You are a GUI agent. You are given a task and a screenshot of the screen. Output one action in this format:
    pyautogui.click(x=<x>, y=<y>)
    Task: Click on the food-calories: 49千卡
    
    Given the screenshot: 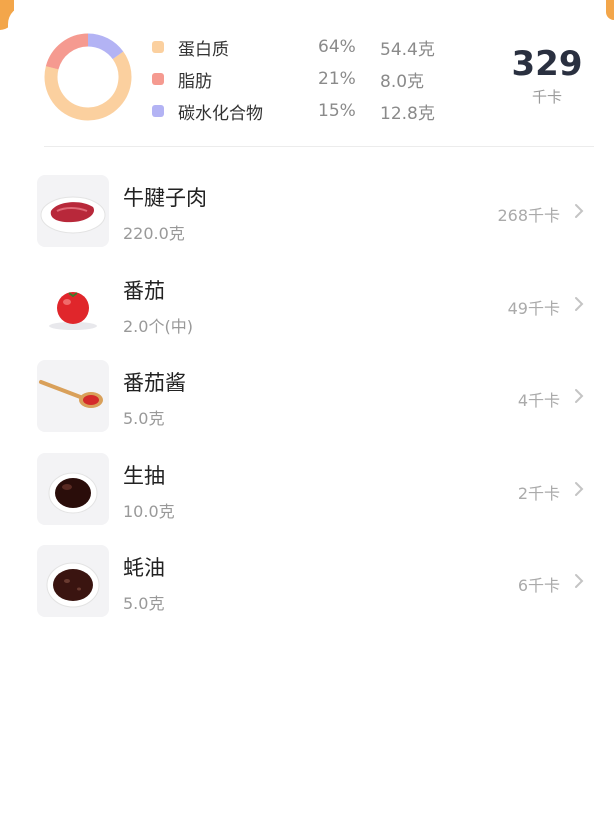 What is the action you would take?
    pyautogui.click(x=533, y=308)
    